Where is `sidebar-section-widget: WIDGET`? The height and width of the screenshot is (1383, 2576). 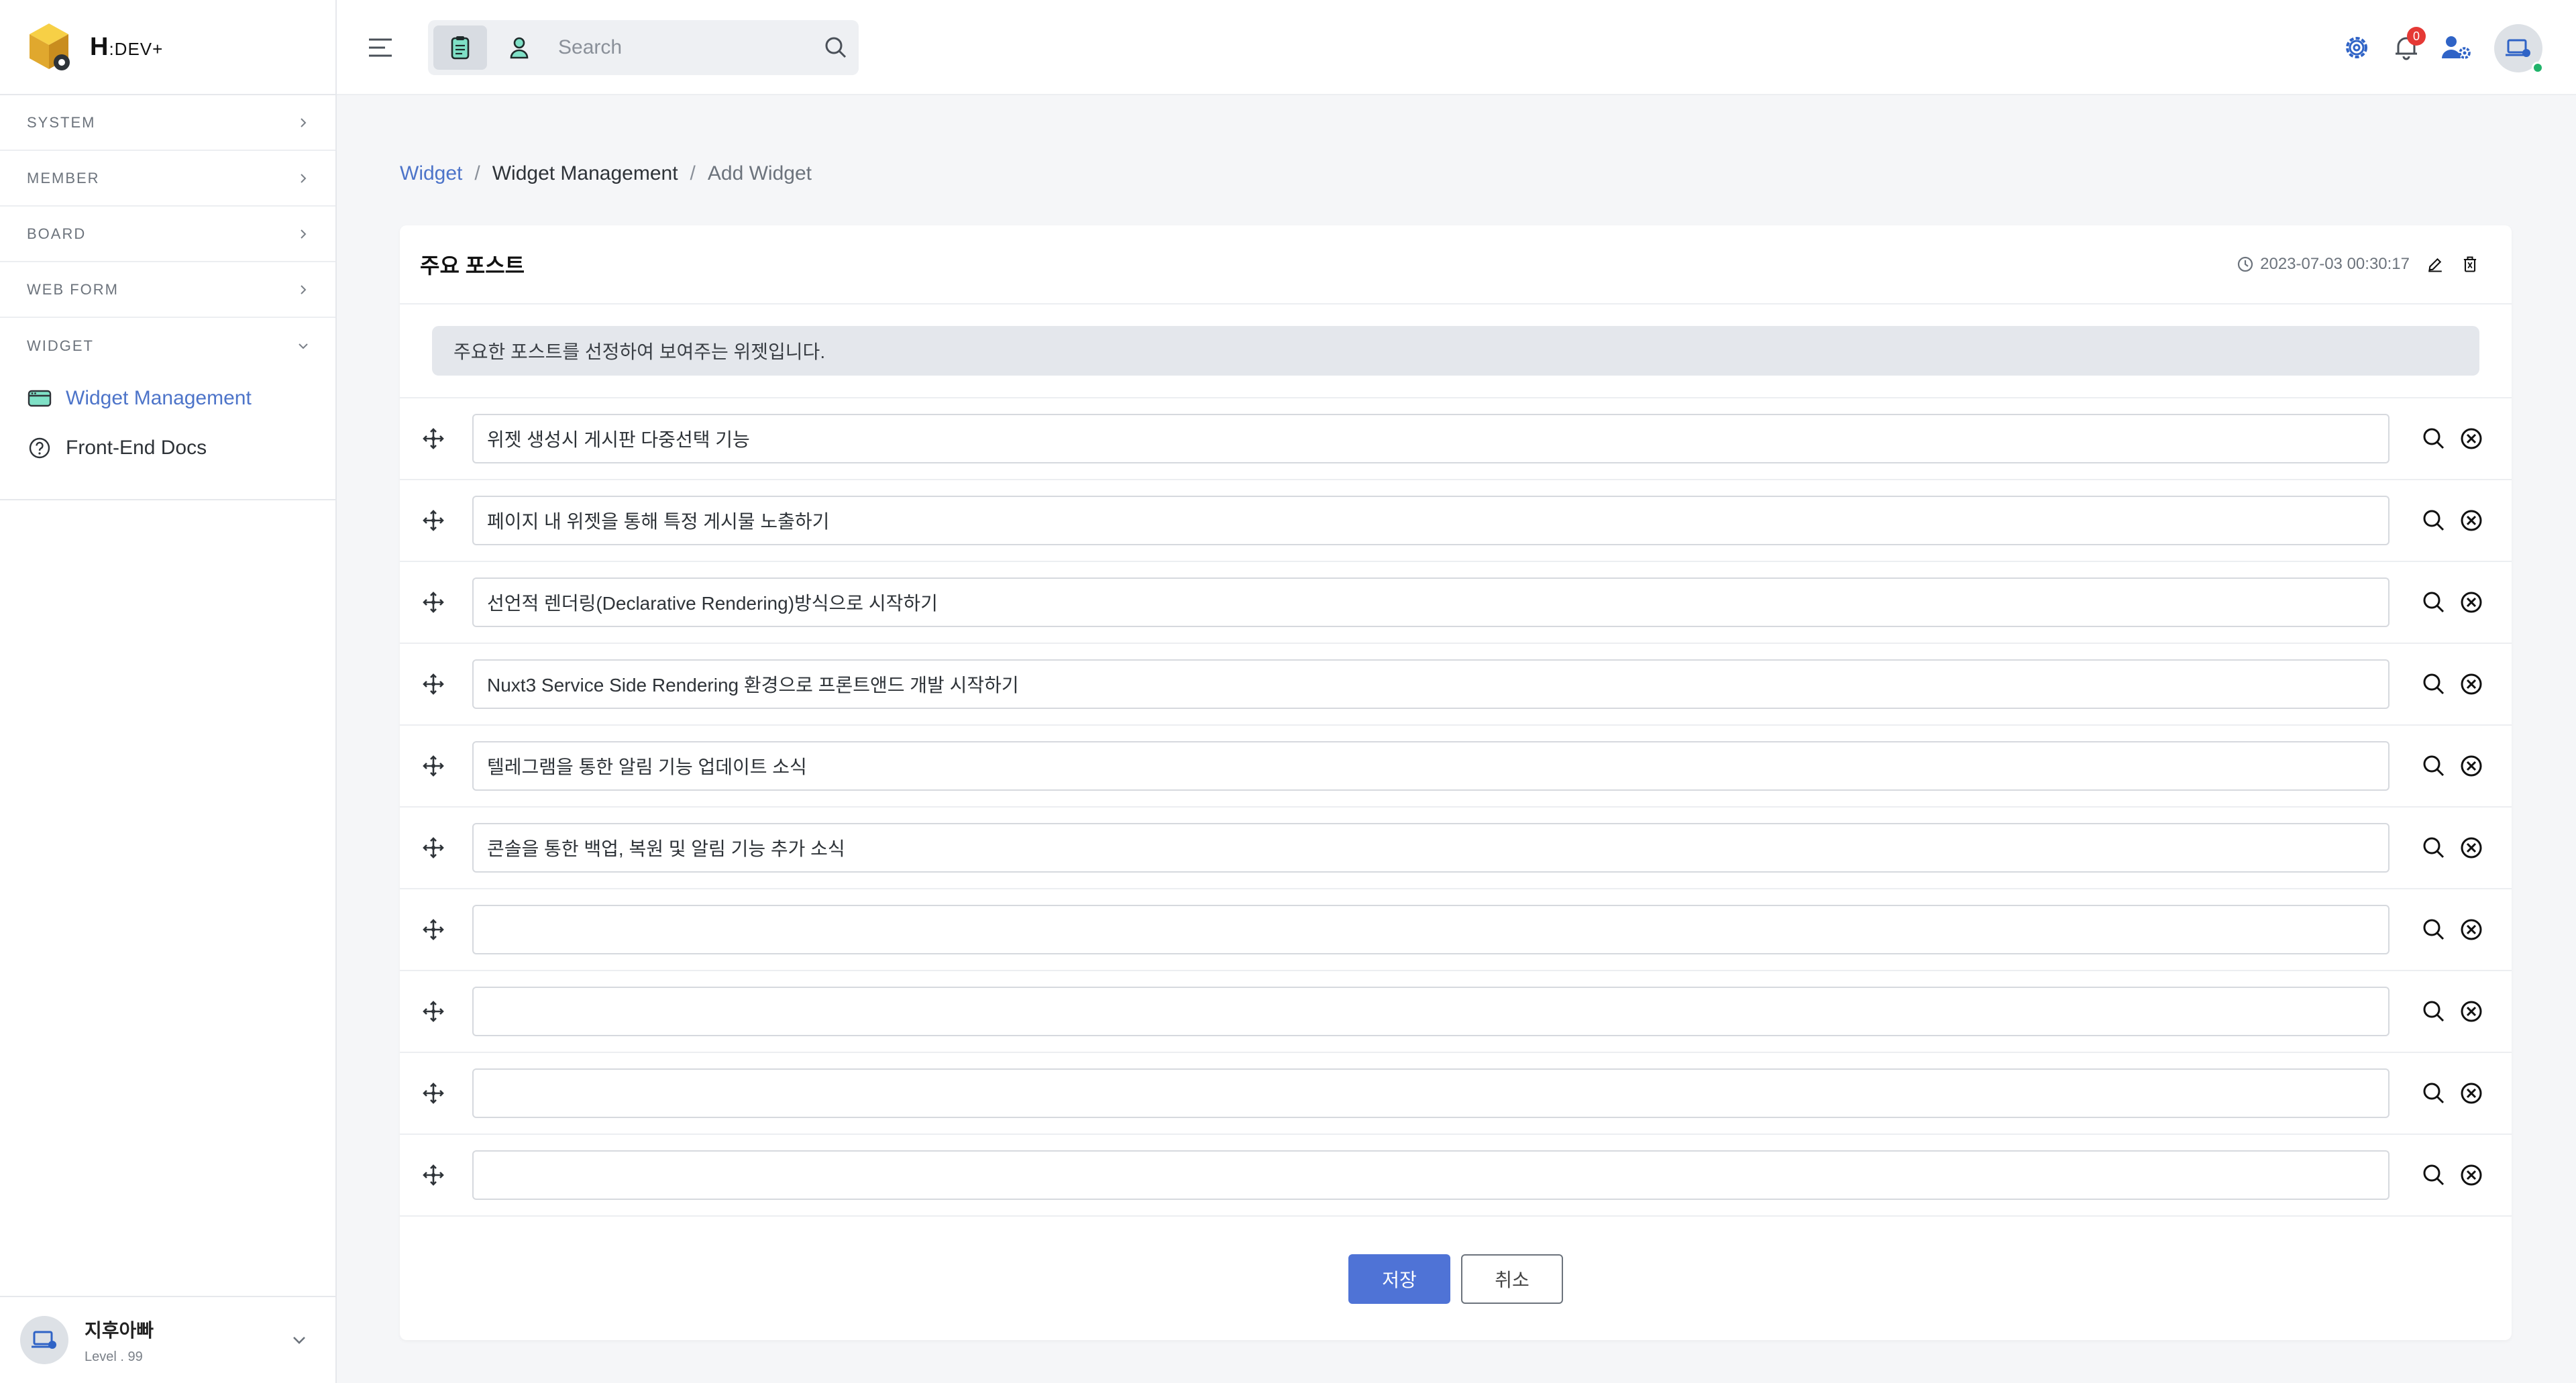 sidebar-section-widget: WIDGET is located at coordinates (167, 346).